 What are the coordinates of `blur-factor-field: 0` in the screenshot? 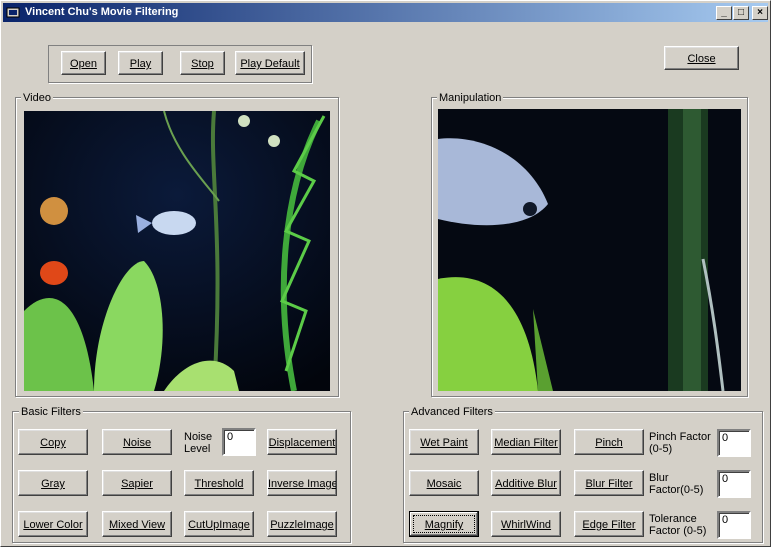 It's located at (734, 484).